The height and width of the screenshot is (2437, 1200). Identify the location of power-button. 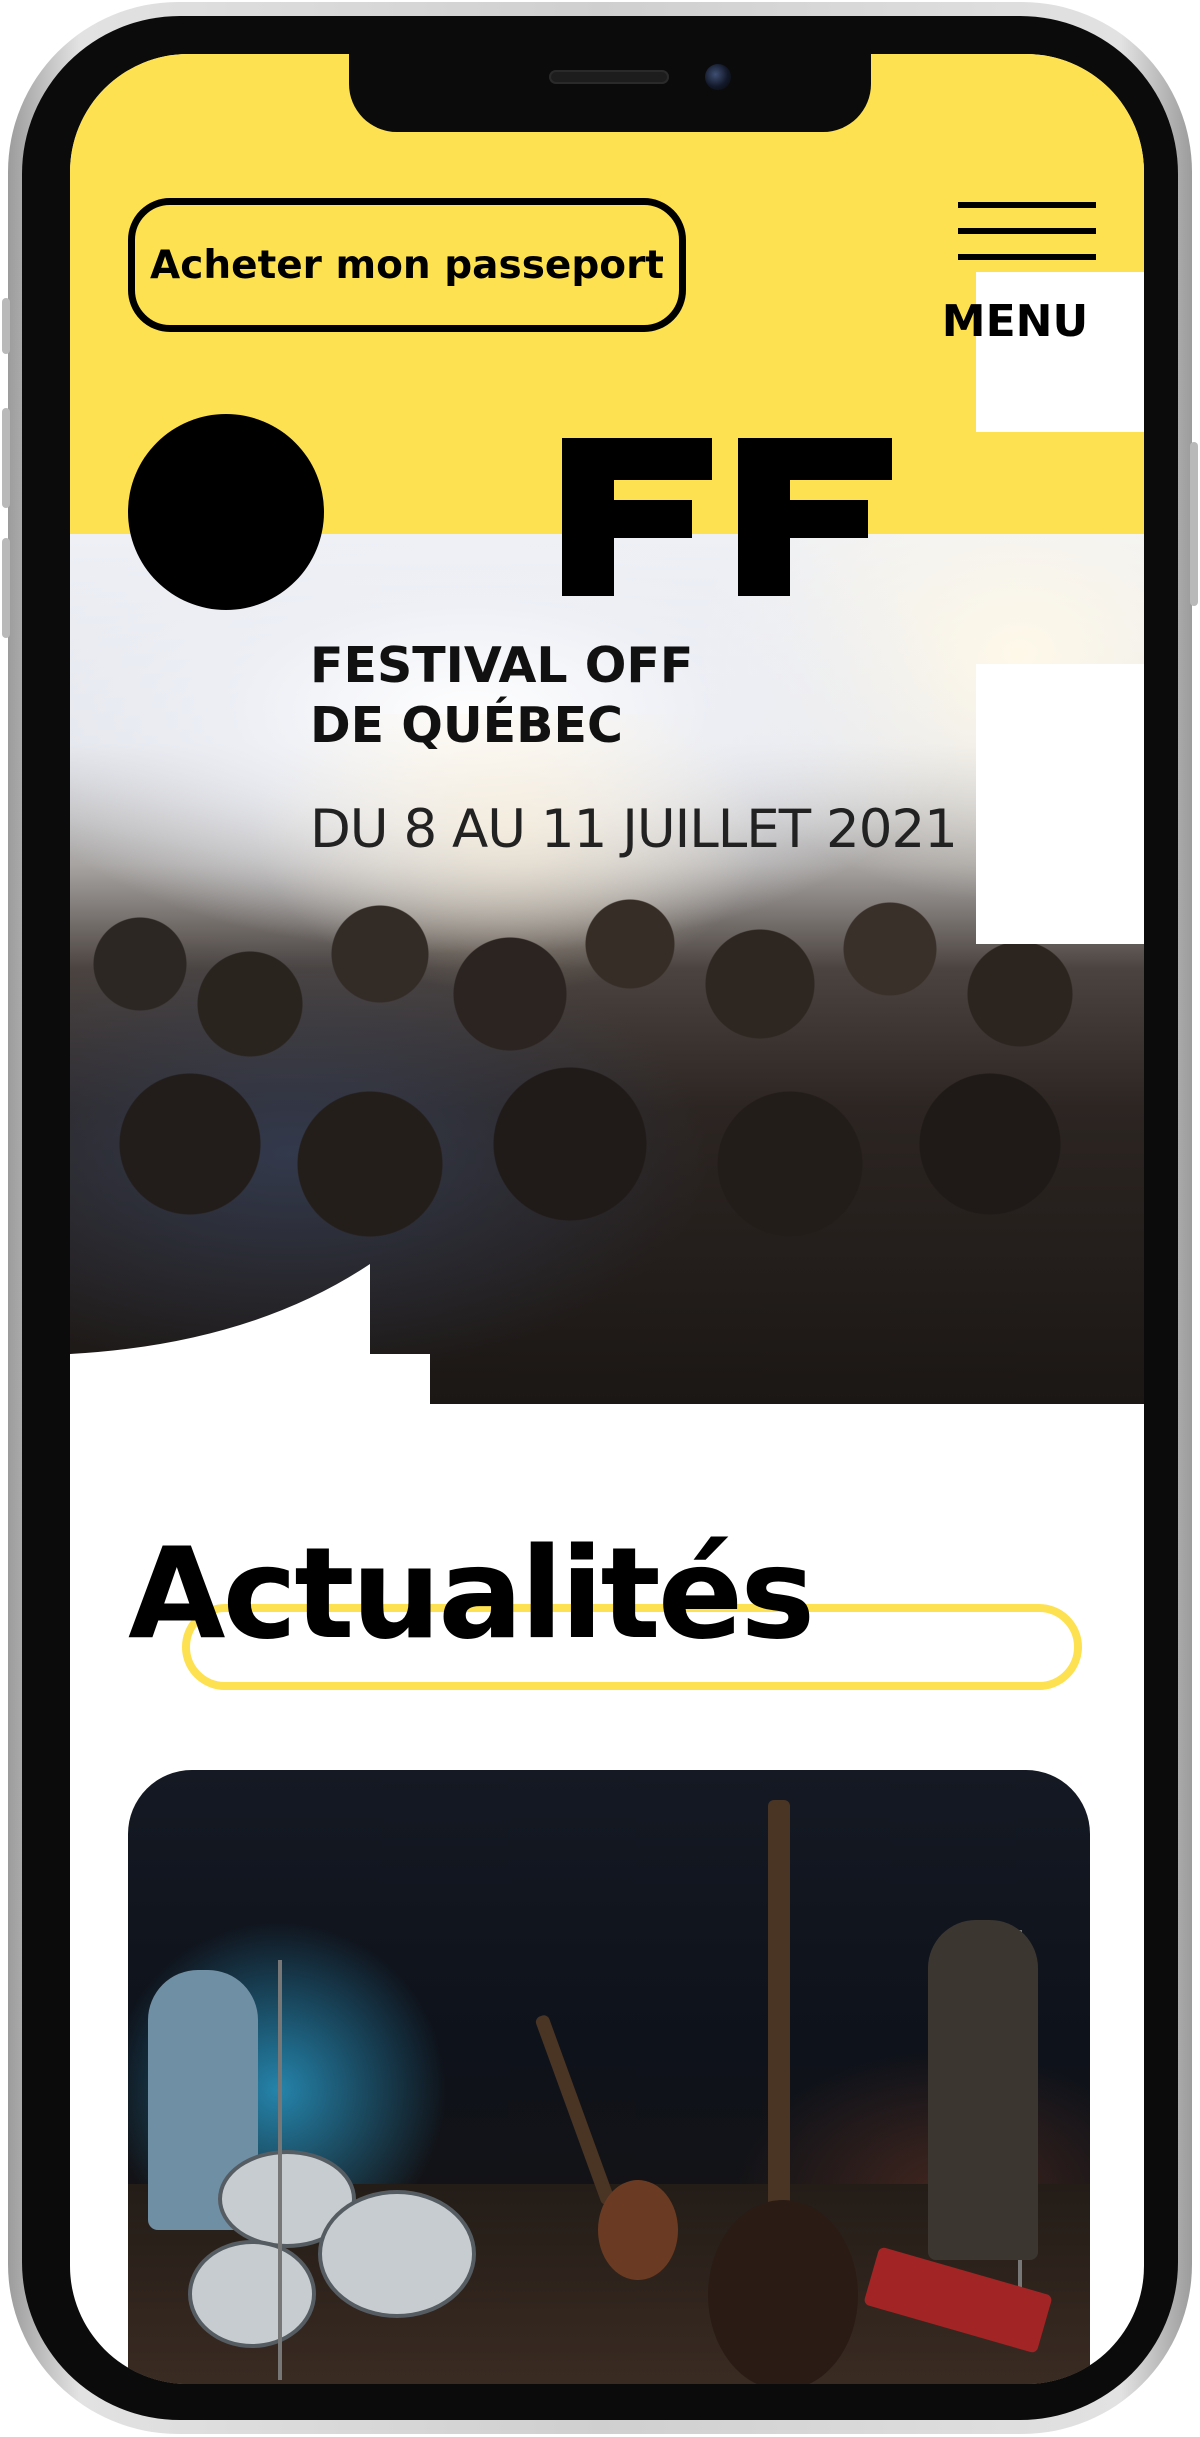
(1194, 524).